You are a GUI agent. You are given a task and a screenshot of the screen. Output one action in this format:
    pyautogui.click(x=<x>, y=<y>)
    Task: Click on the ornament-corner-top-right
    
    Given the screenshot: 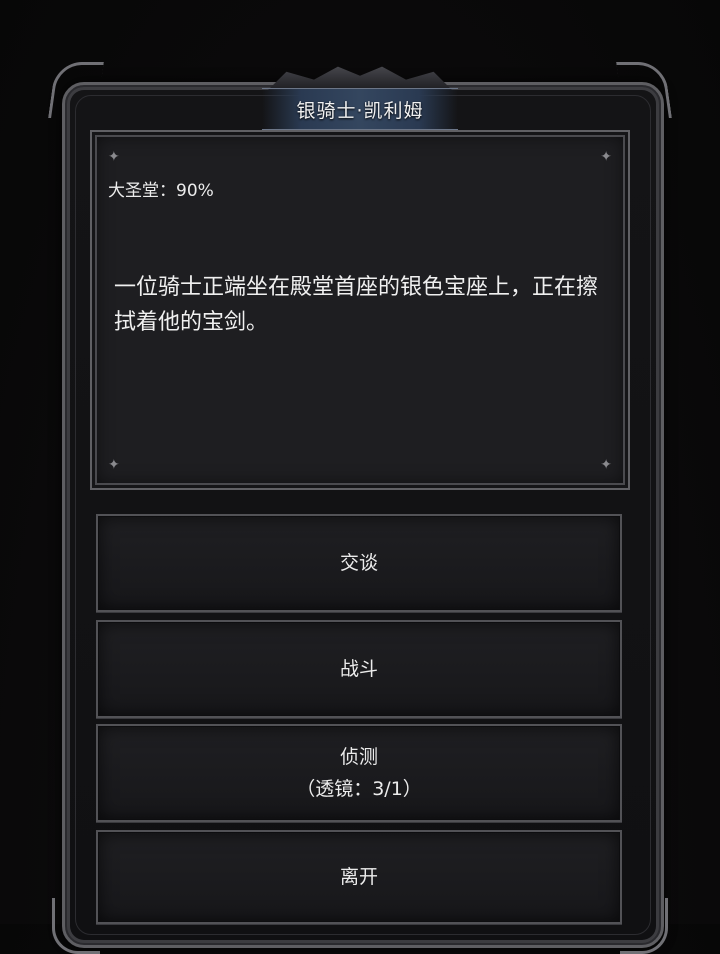 What is the action you would take?
    pyautogui.click(x=644, y=90)
    